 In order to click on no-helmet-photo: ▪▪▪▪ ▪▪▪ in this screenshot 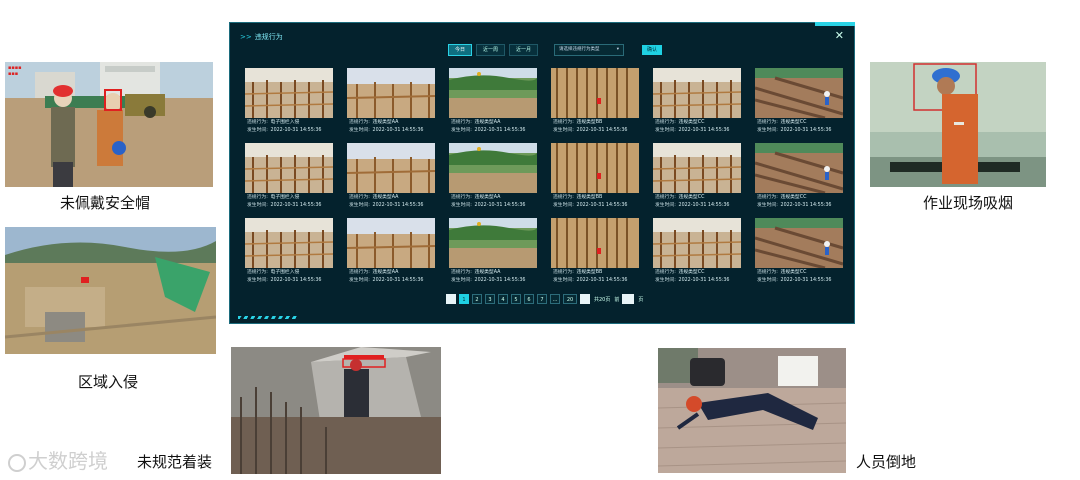, I will do `click(109, 124)`.